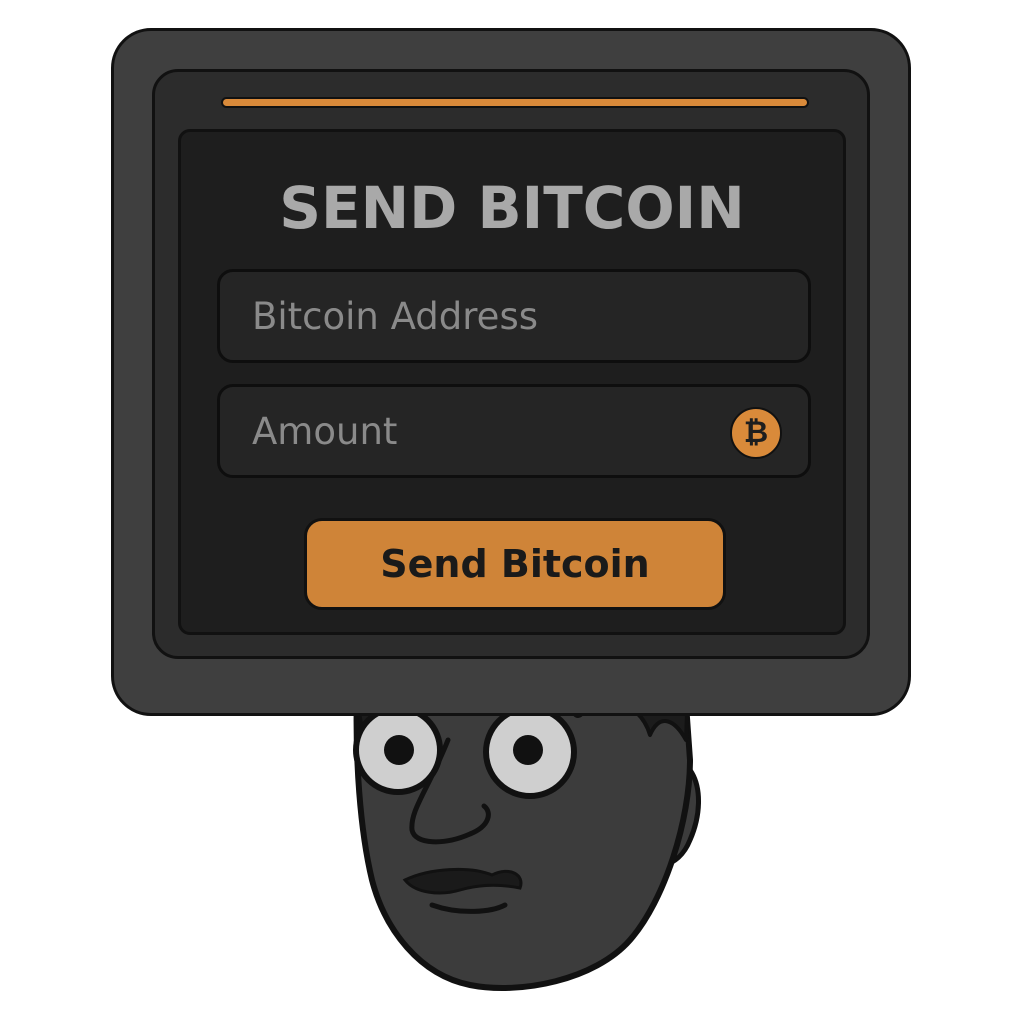 This screenshot has height=1024, width=1024. What do you see at coordinates (512, 208) in the screenshot?
I see `page-title: SEND BITCOIN` at bounding box center [512, 208].